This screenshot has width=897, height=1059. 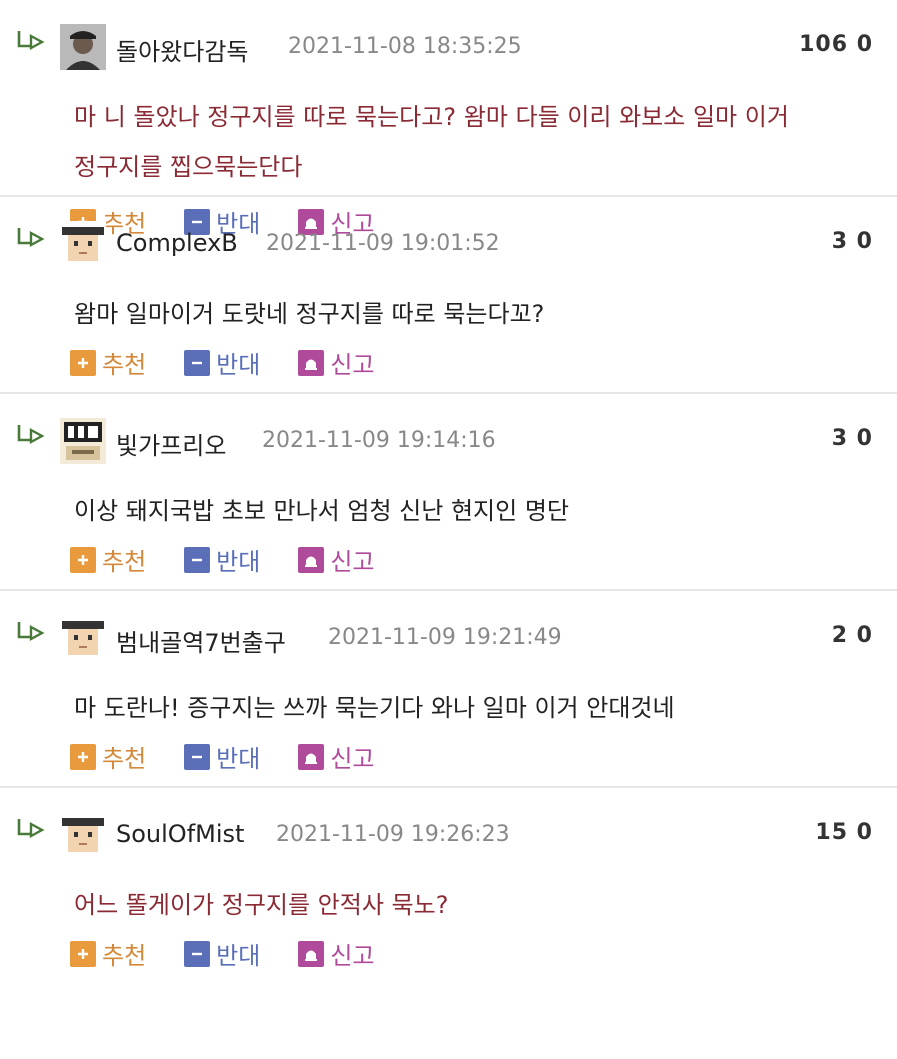 I want to click on comment-text: 왐마 일마이거 도랏네 정구지를 따로 묵는다꼬?, so click(x=473, y=314).